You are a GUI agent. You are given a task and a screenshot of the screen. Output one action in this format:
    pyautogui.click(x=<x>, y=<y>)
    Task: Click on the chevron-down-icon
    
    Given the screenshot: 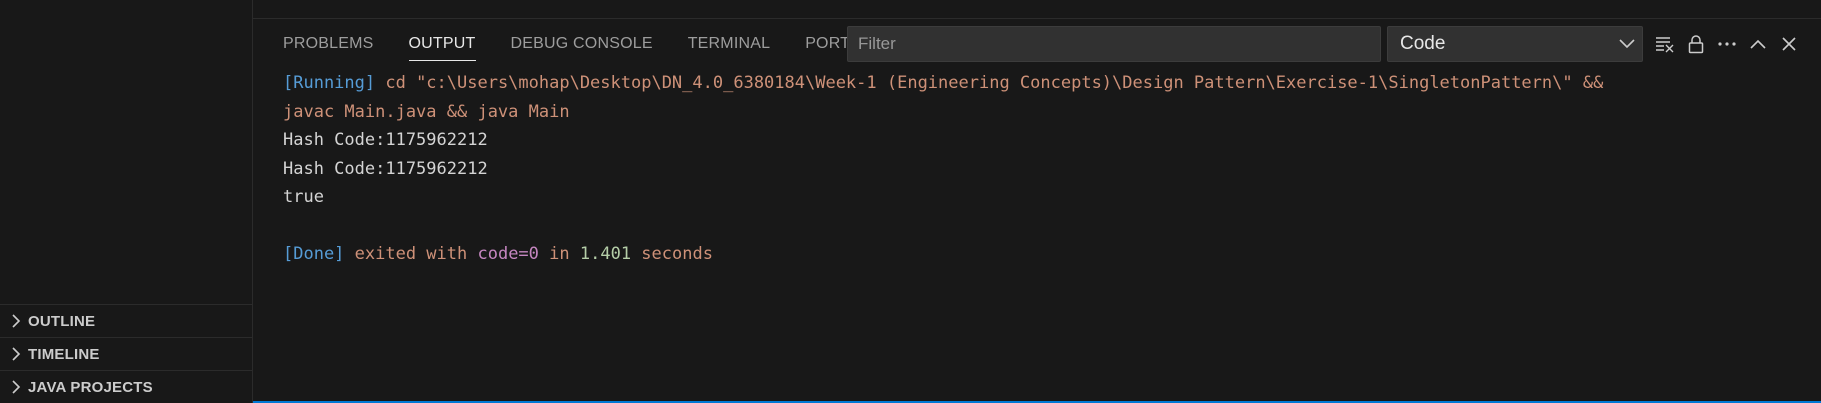 What is the action you would take?
    pyautogui.click(x=1627, y=44)
    